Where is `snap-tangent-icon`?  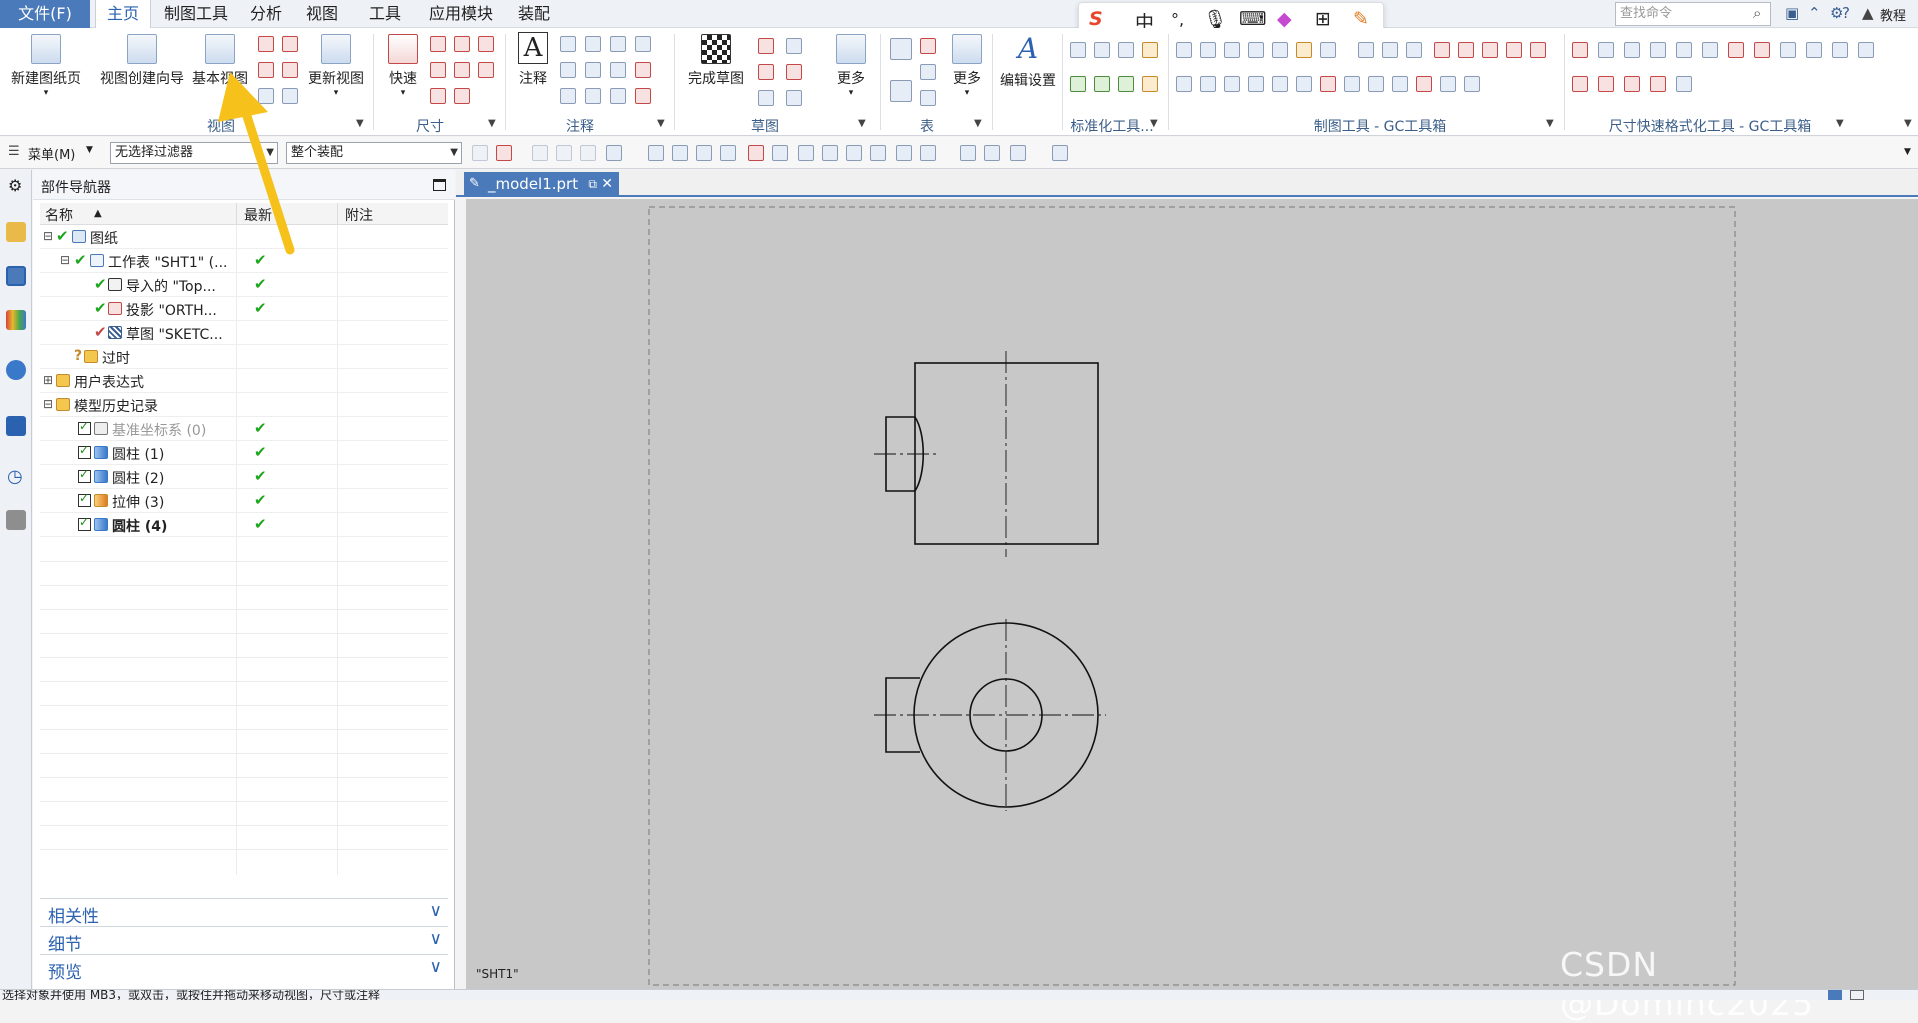 snap-tangent-icon is located at coordinates (904, 153).